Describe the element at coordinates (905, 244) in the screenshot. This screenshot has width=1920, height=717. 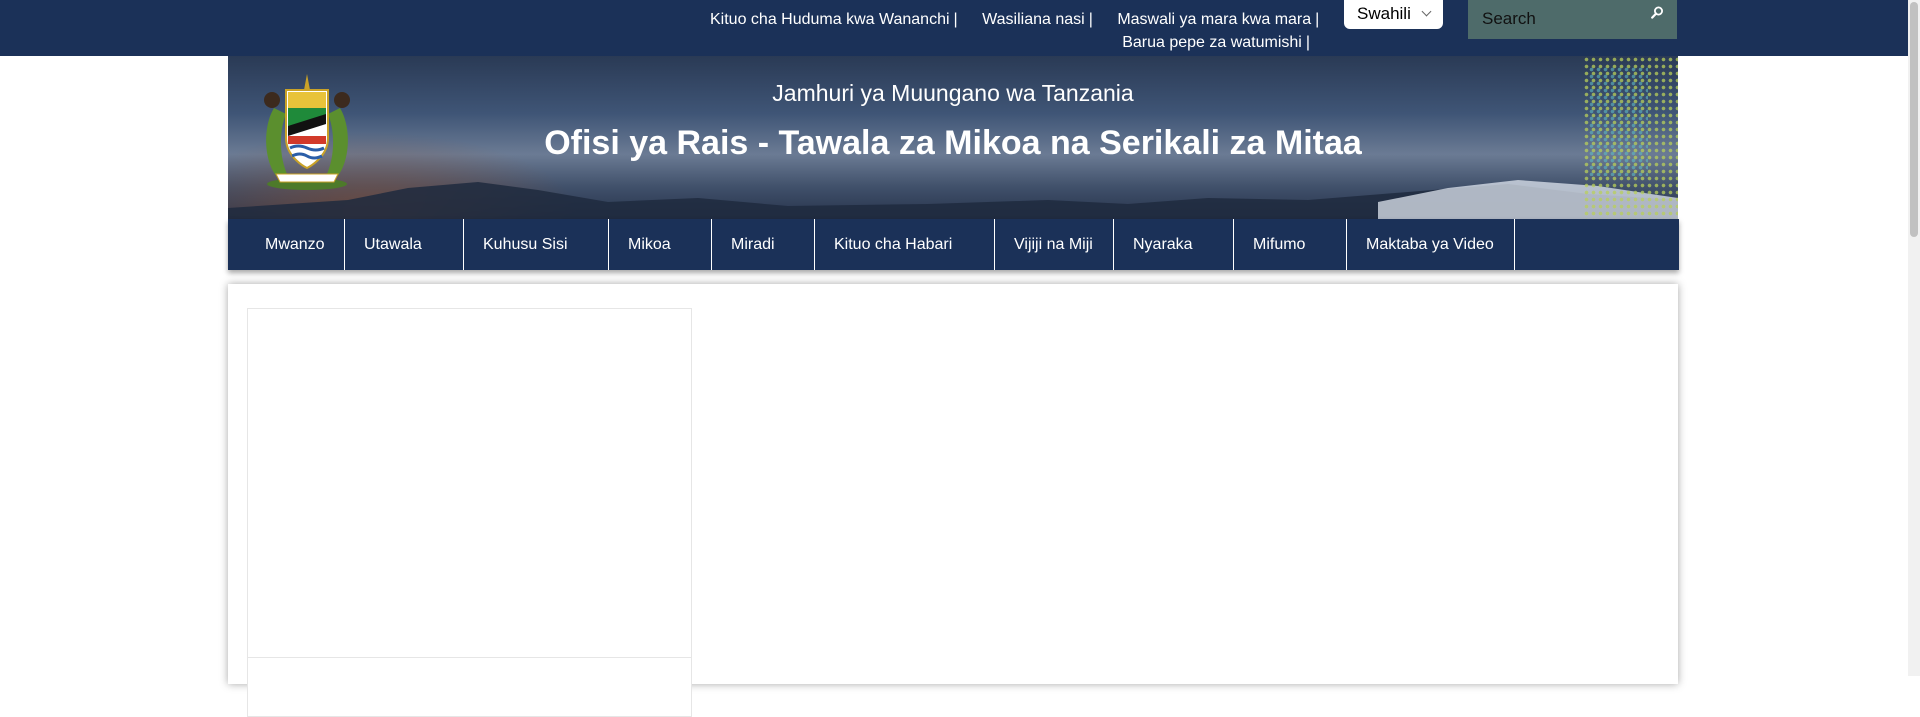
I see `nav-item-kituo-cha-habari: Kituo cha Habari` at that location.